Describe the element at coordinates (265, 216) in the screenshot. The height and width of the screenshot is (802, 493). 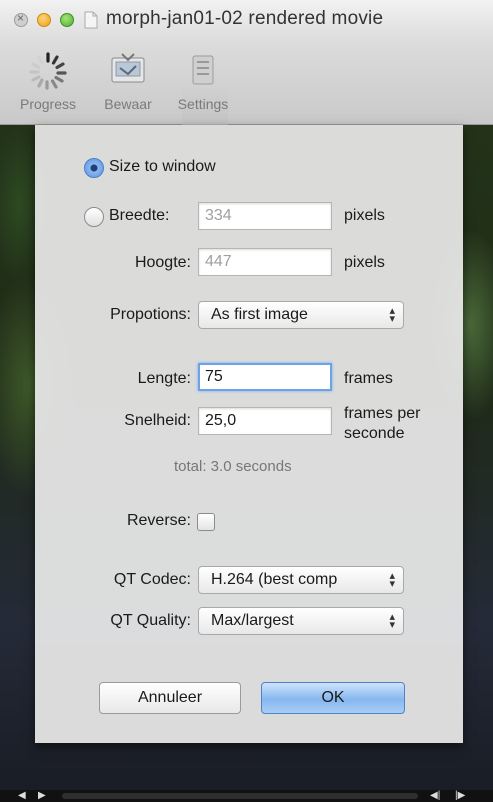
I see `breedte-field: 334` at that location.